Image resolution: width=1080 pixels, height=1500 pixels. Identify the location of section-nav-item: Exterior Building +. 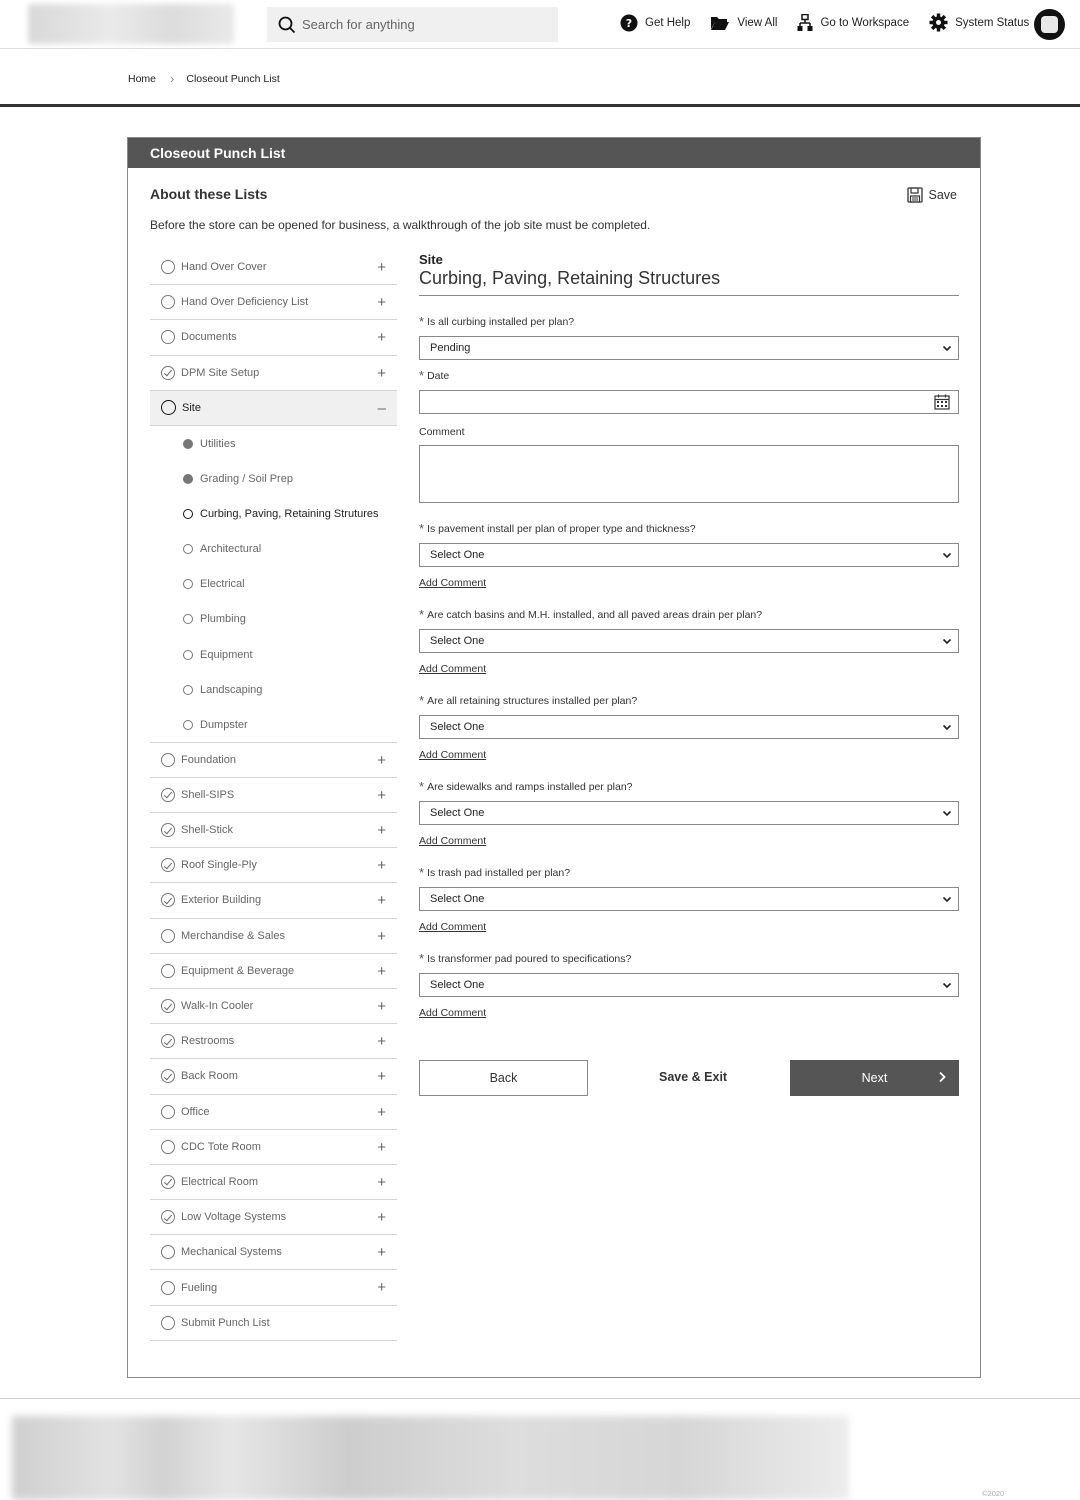
(273, 901).